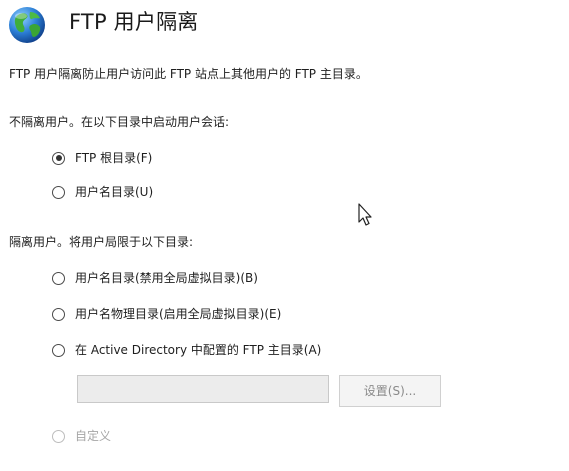 Image resolution: width=569 pixels, height=471 pixels. Describe the element at coordinates (119, 122) in the screenshot. I see `no-isolation-section-label: 不隔离用户。在以下目录中启动用户会话:` at that location.